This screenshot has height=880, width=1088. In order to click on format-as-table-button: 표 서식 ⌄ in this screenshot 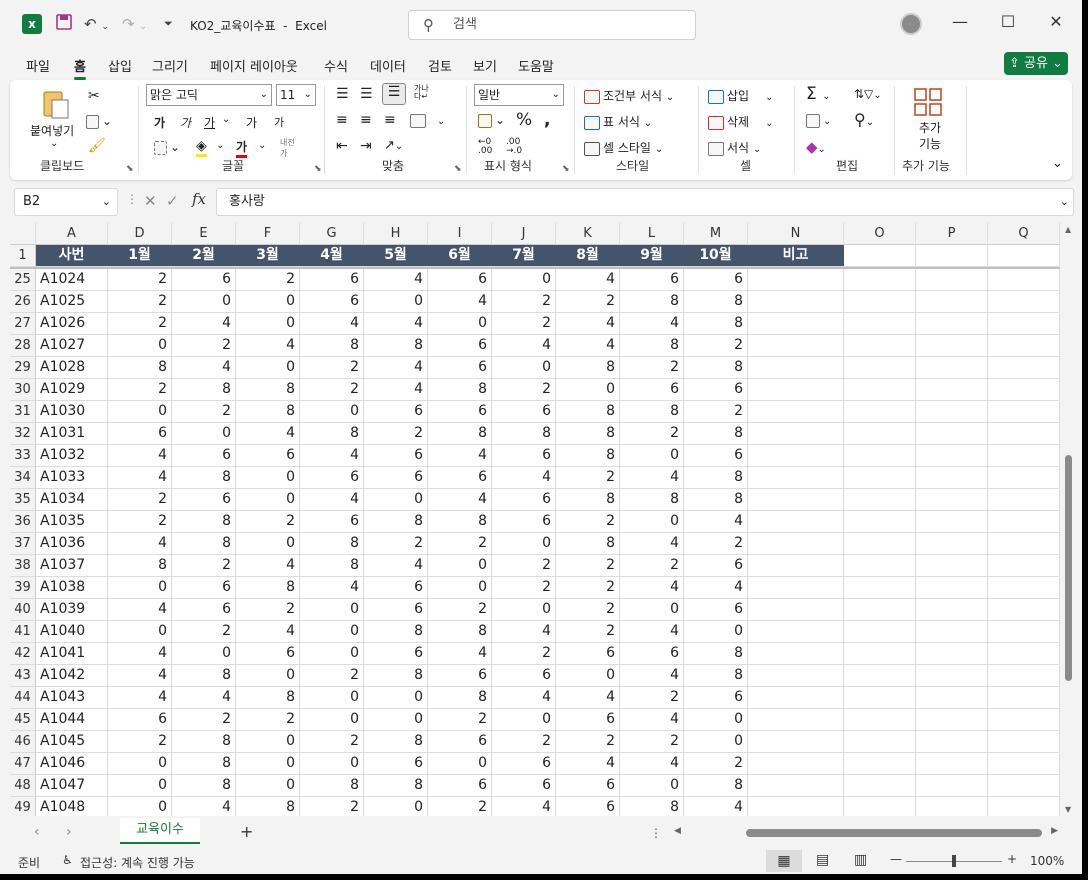, I will do `click(618, 121)`.